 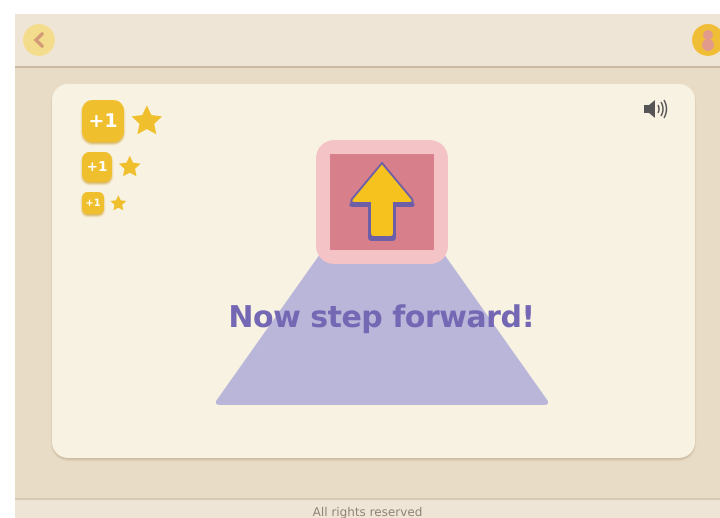 I want to click on star-icon, so click(x=118, y=203).